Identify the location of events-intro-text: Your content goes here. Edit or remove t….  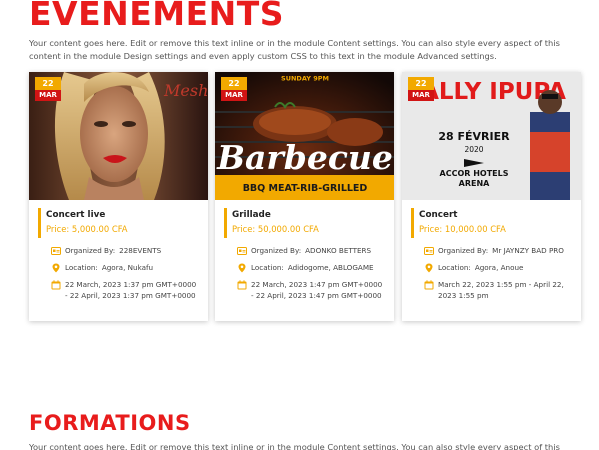
(294, 49).